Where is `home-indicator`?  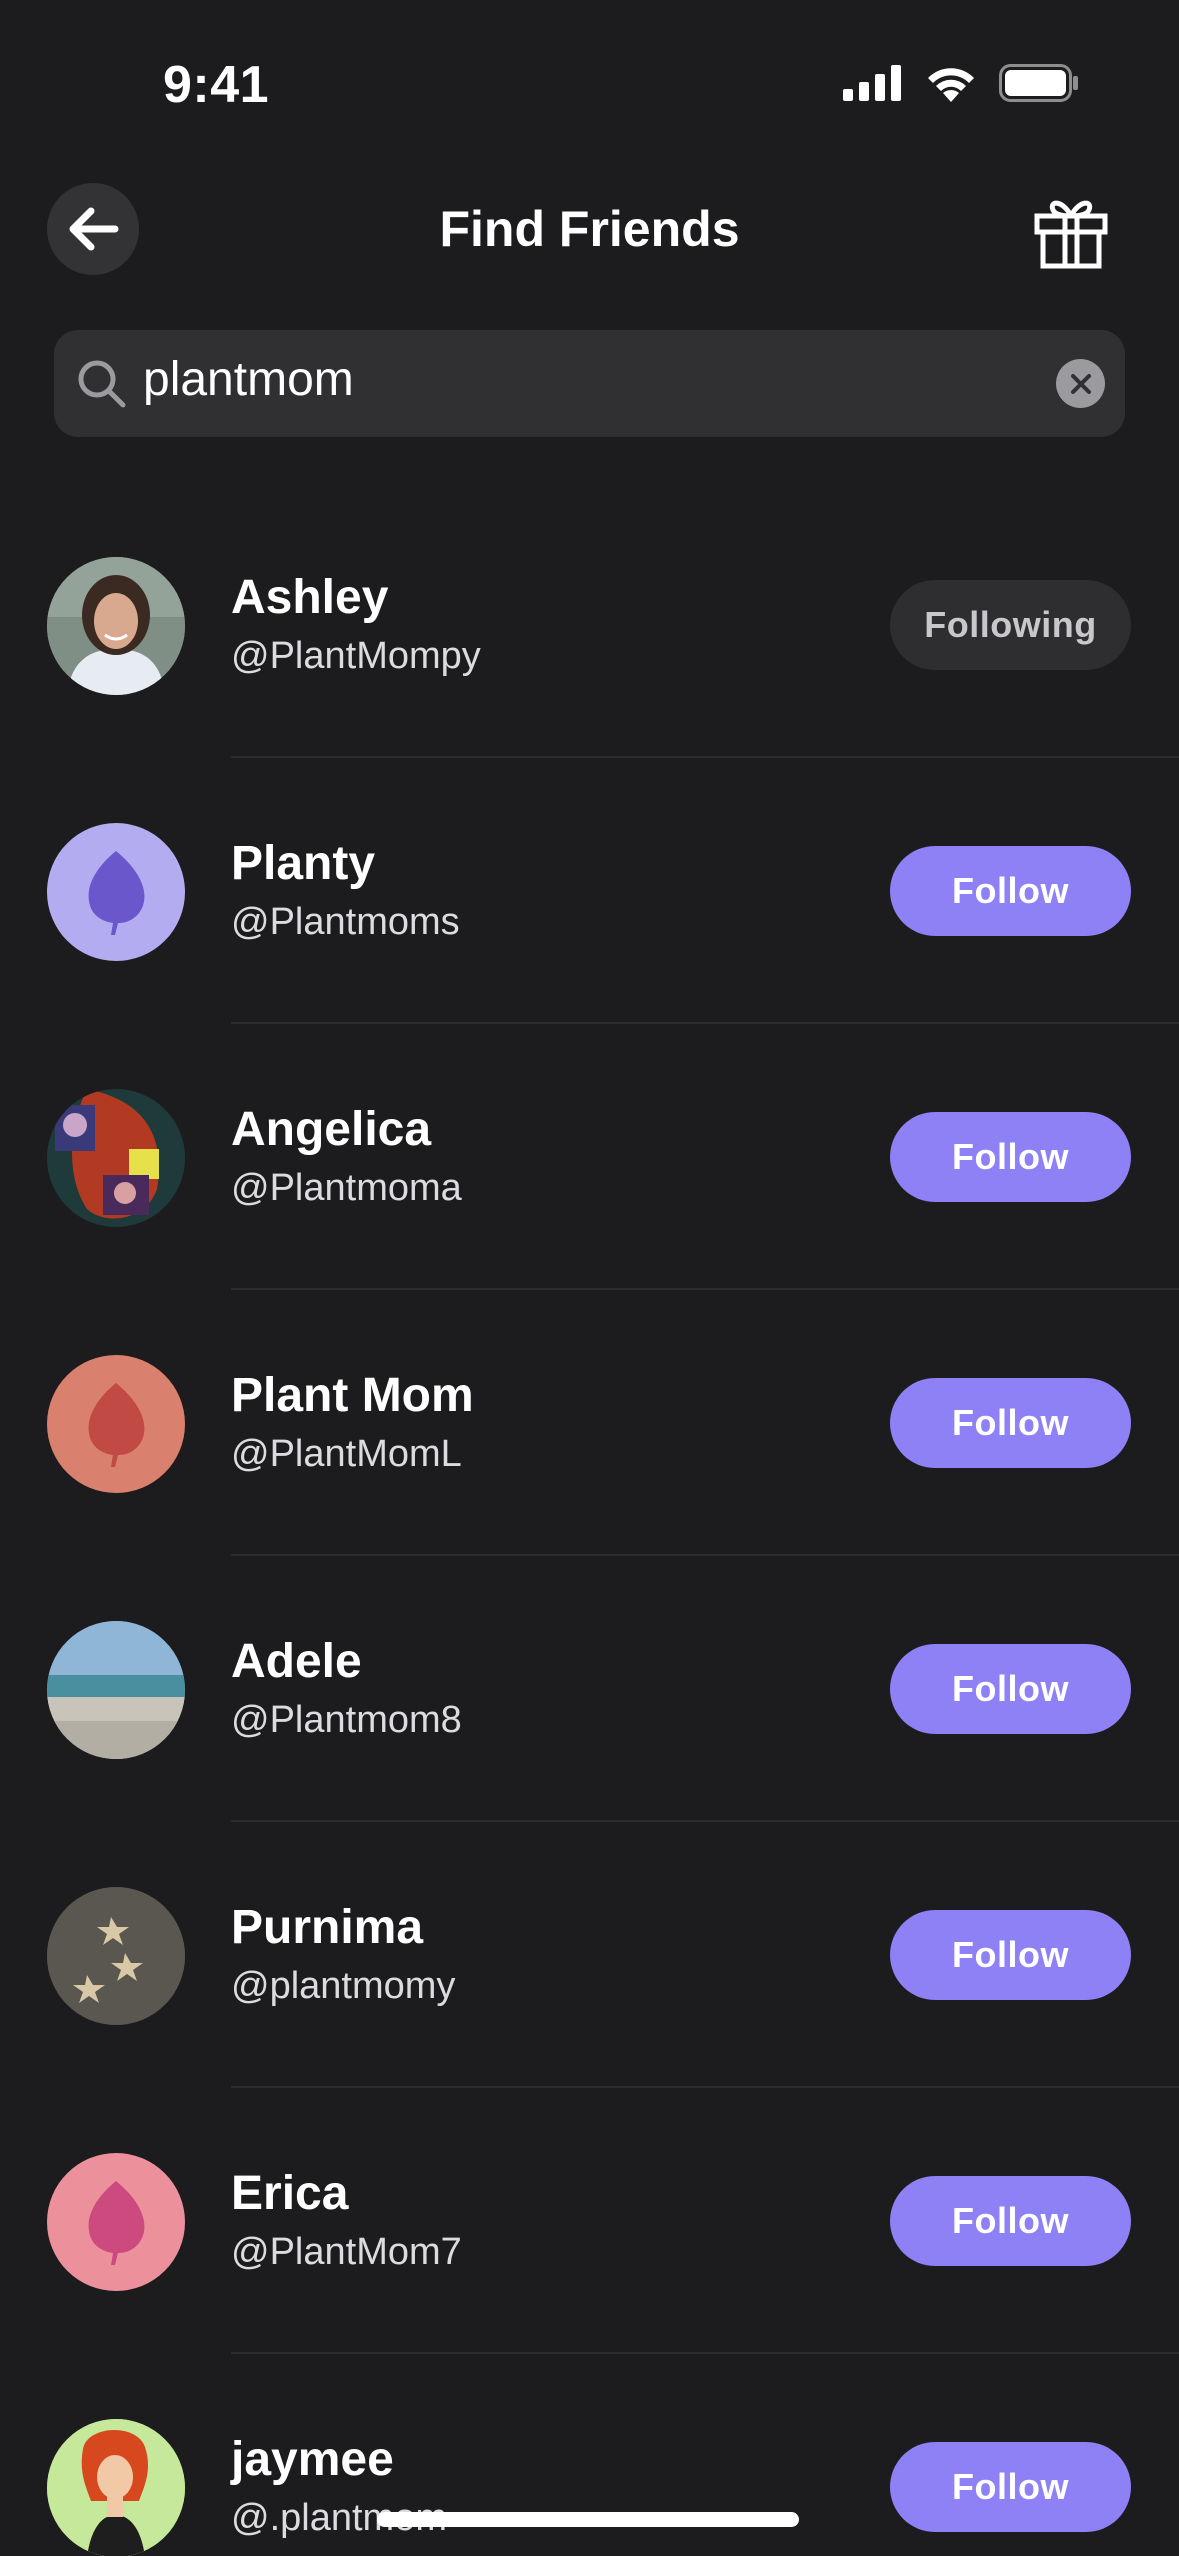 home-indicator is located at coordinates (588, 2519).